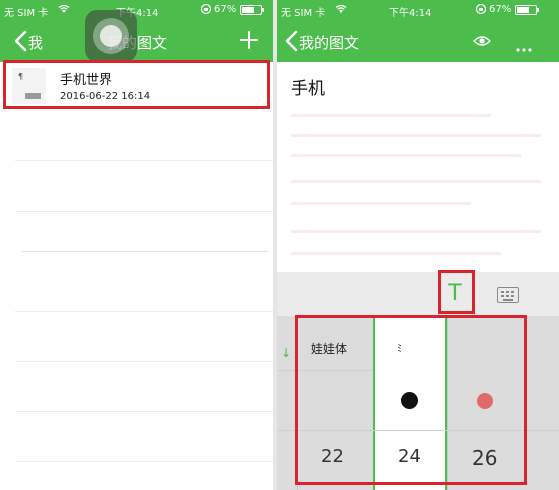  Describe the element at coordinates (456, 292) in the screenshot. I see `highlight-box-text-tool` at that location.